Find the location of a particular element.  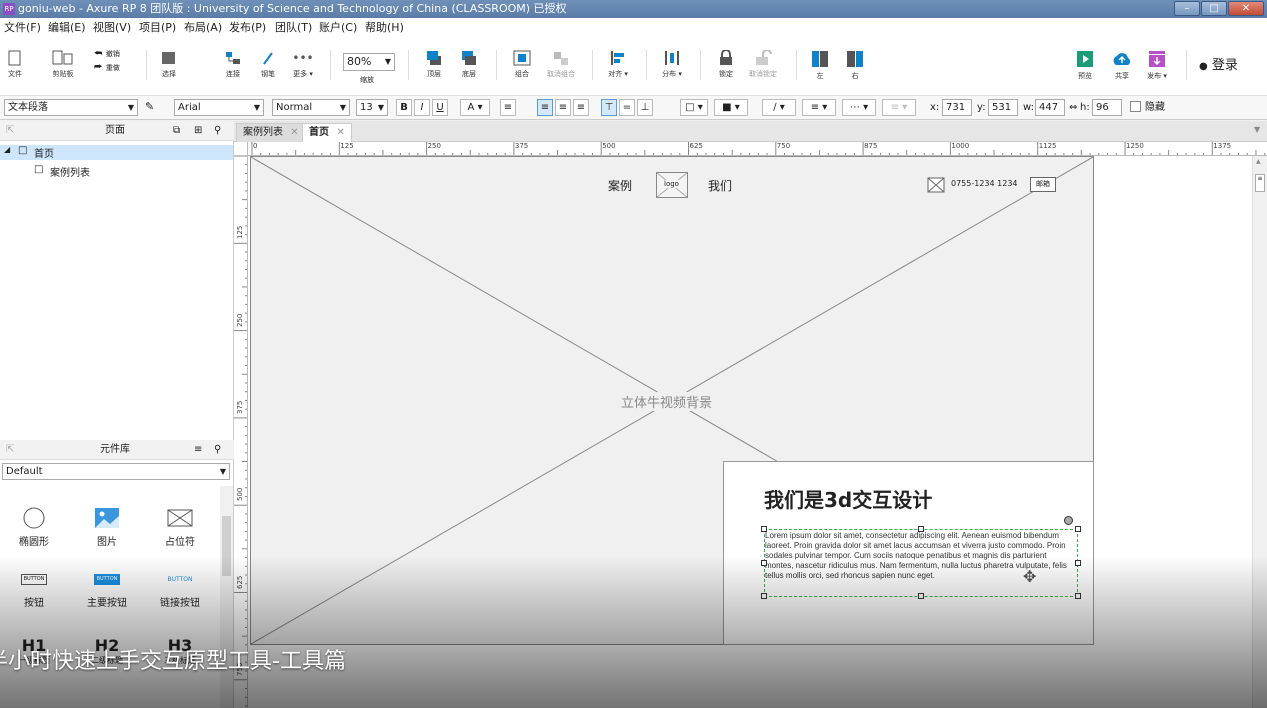

font-weight-select: Normal ▼ is located at coordinates (311, 107).